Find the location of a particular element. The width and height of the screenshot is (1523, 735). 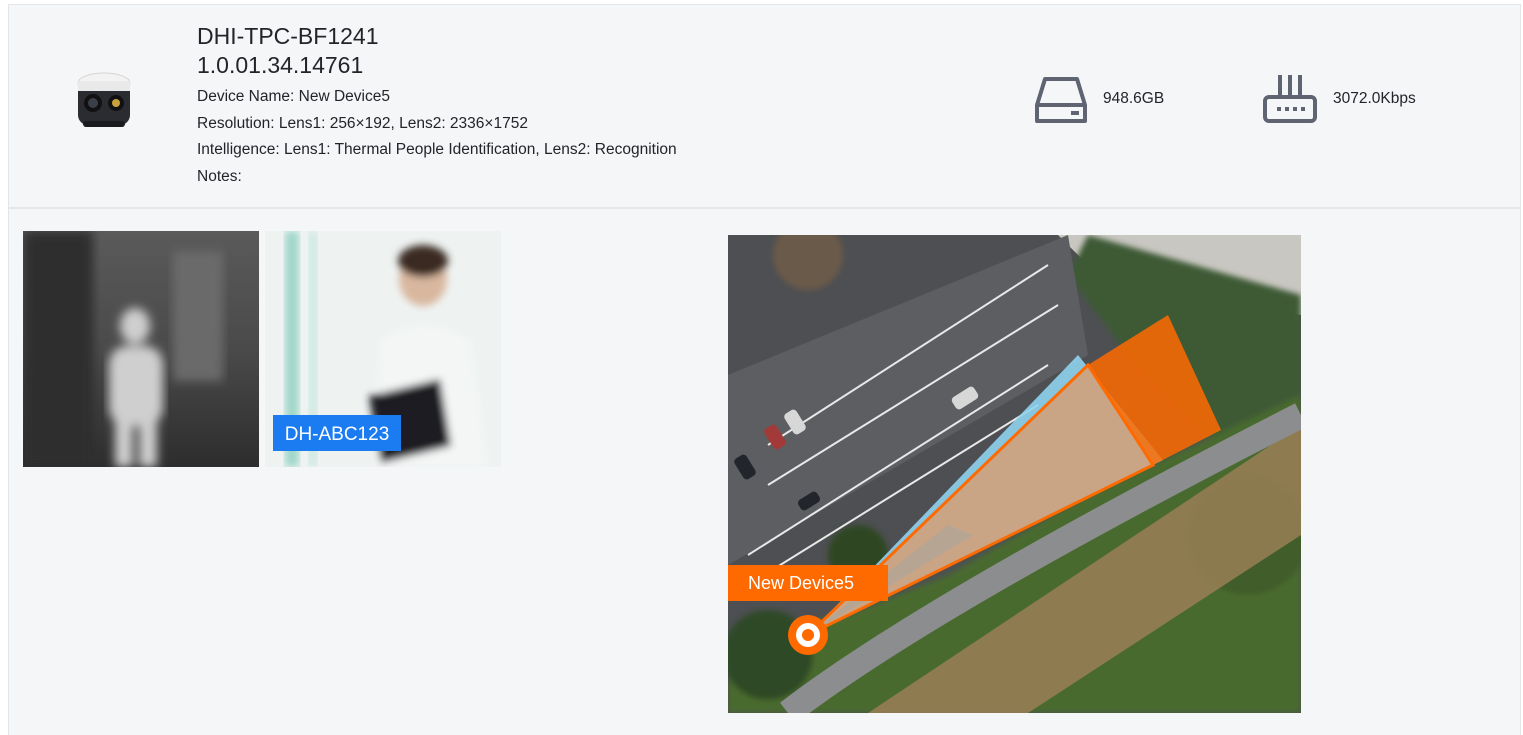

plate-label: DH-ABC123 is located at coordinates (337, 434).